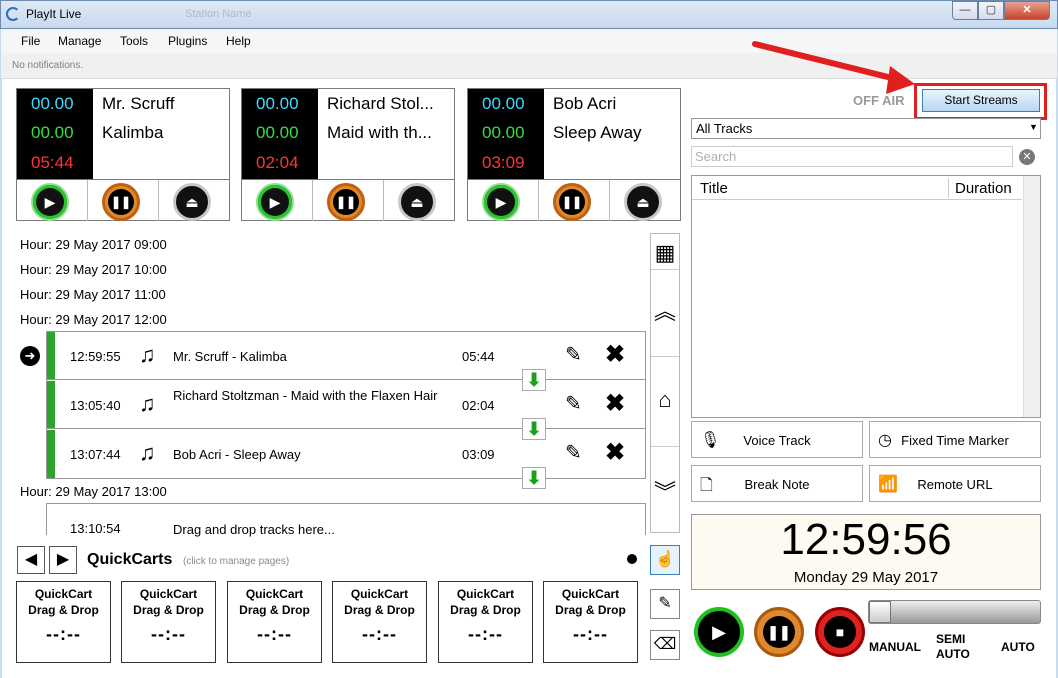 The width and height of the screenshot is (1058, 678). I want to click on search-input: Search, so click(852, 156).